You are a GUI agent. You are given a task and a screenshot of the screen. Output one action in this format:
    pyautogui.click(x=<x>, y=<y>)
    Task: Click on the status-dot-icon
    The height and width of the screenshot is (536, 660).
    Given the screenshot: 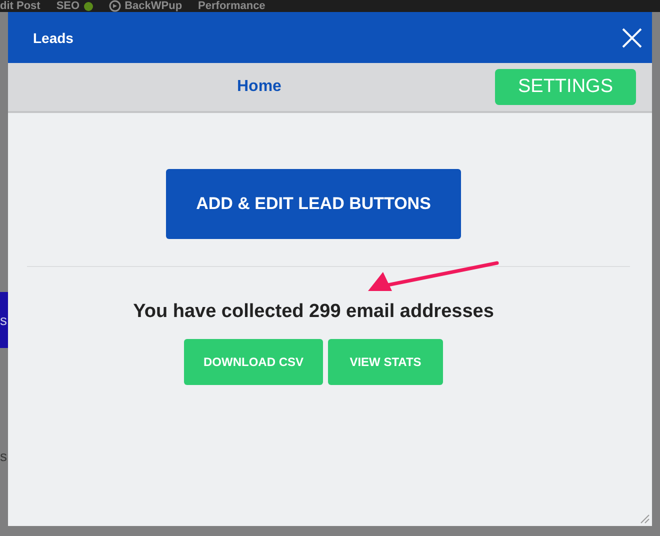 What is the action you would take?
    pyautogui.click(x=88, y=6)
    